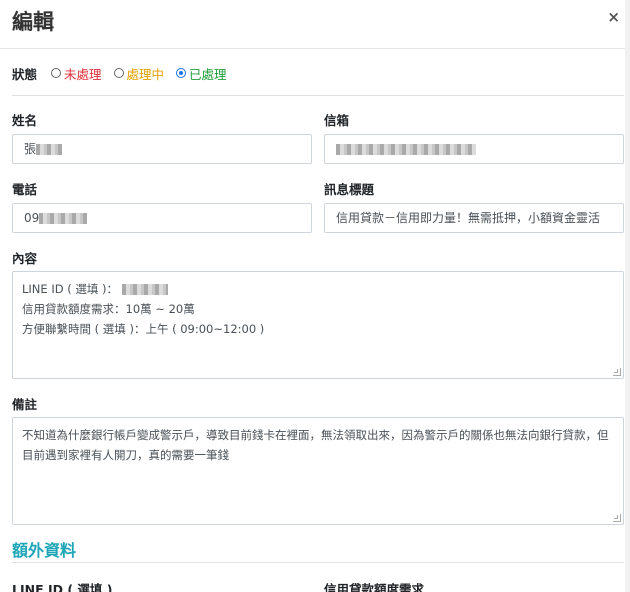  What do you see at coordinates (627, 296) in the screenshot?
I see `scrollbar` at bounding box center [627, 296].